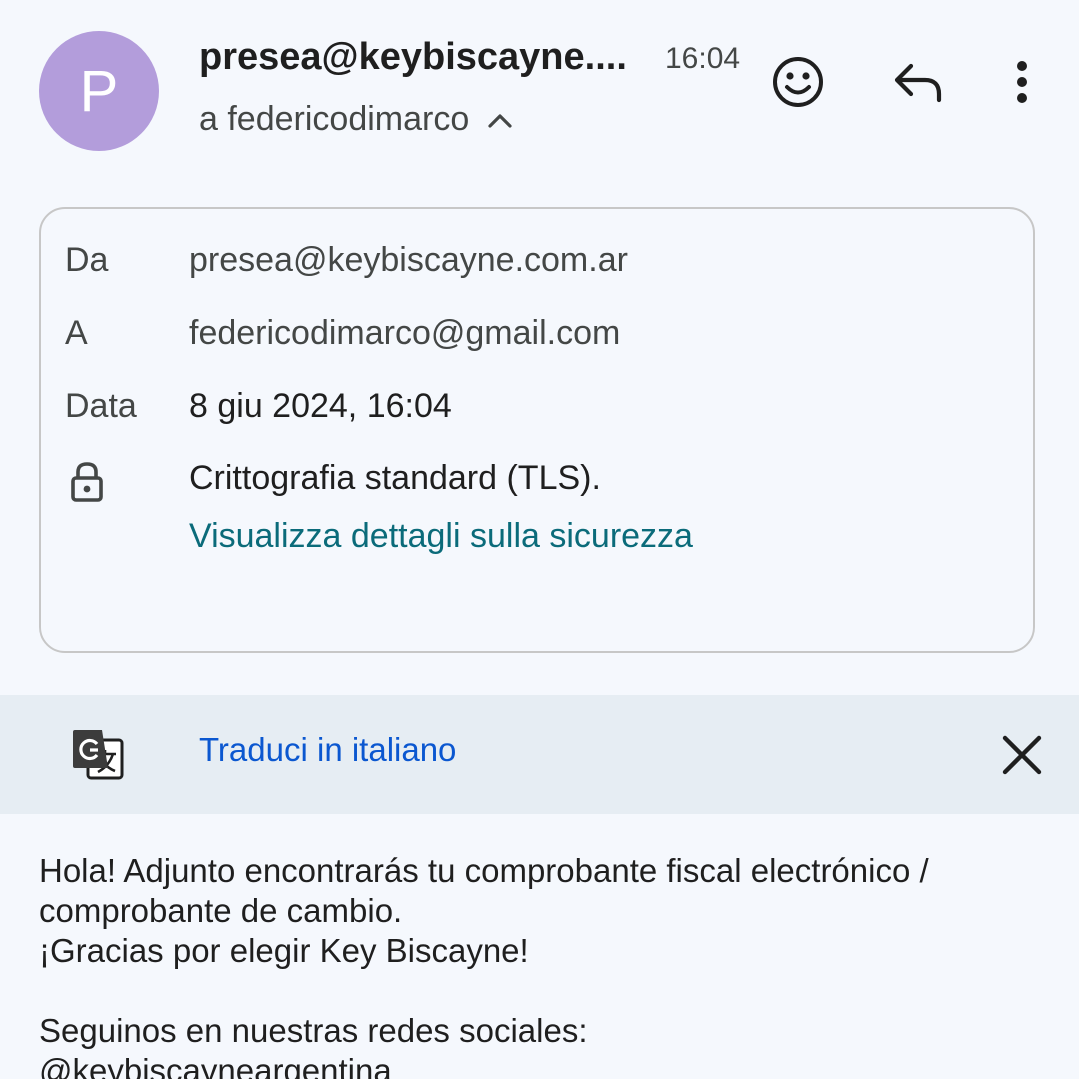 The image size is (1079, 1079). Describe the element at coordinates (395, 478) in the screenshot. I see `encryption-text: Crittografia standard (TLS).` at that location.